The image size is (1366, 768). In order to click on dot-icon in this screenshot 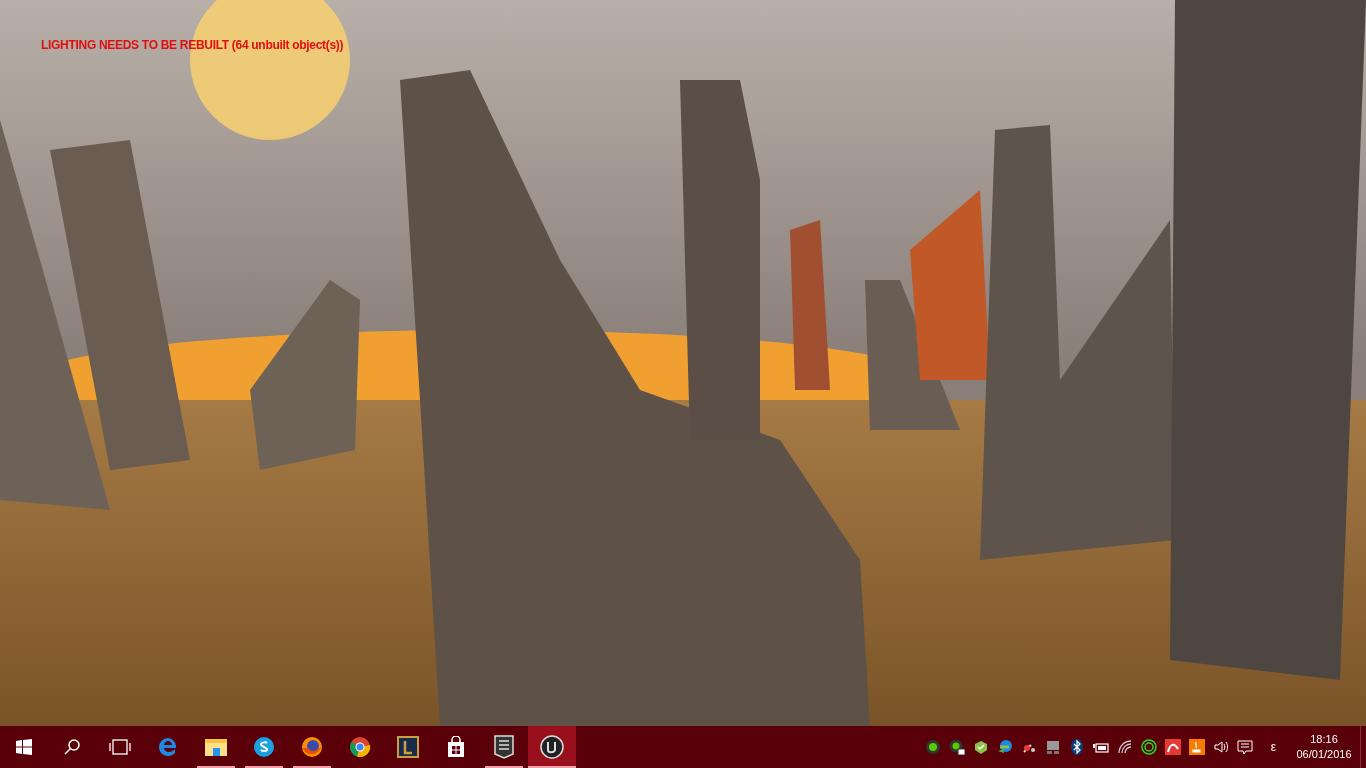, I will do `click(932, 747)`.